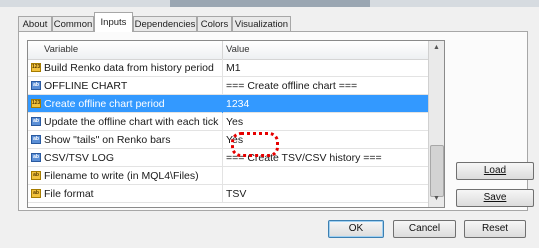 Image resolution: width=539 pixels, height=248 pixels. Describe the element at coordinates (107, 140) in the screenshot. I see `row-variable: Show "tails" on Renko bars` at that location.